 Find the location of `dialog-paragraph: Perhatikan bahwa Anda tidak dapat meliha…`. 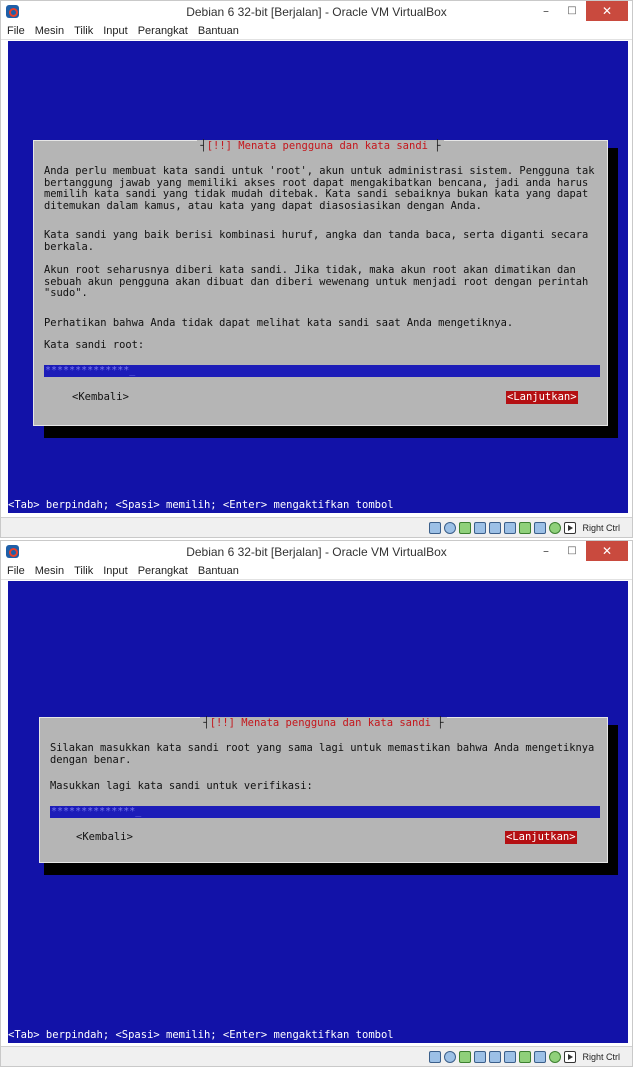

dialog-paragraph: Perhatikan bahwa Anda tidak dapat meliha… is located at coordinates (279, 323).